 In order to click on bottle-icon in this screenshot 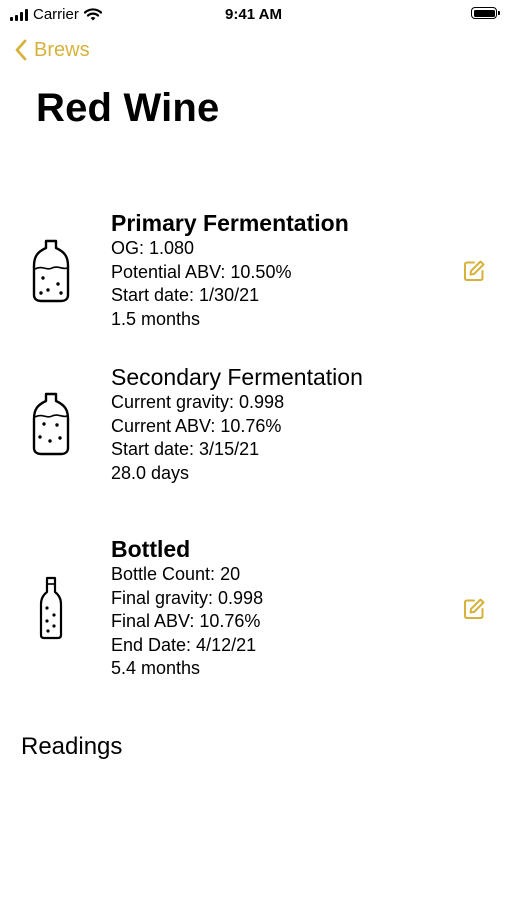, I will do `click(51, 608)`.